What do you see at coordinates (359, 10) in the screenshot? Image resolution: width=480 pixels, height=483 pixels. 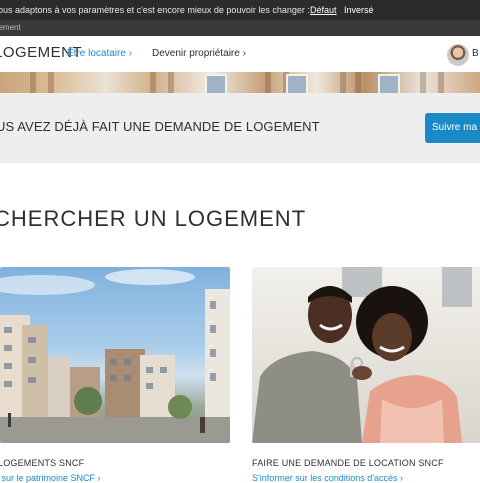 I see `contrast-option-inverted: Inversé` at bounding box center [359, 10].